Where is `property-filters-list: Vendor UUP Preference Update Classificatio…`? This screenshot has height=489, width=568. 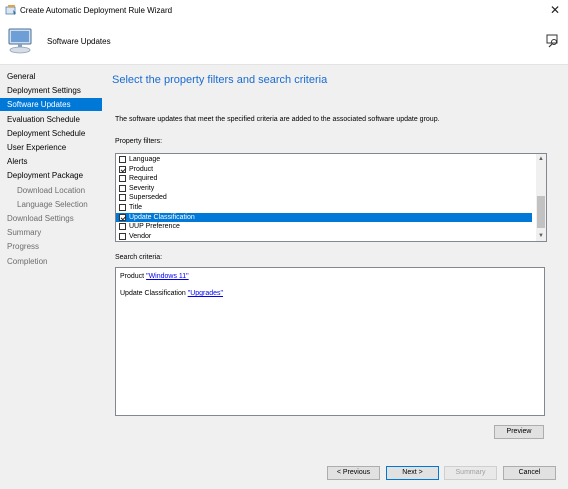
property-filters-list: Vendor UUP Preference Update Classificatio… is located at coordinates (331, 197).